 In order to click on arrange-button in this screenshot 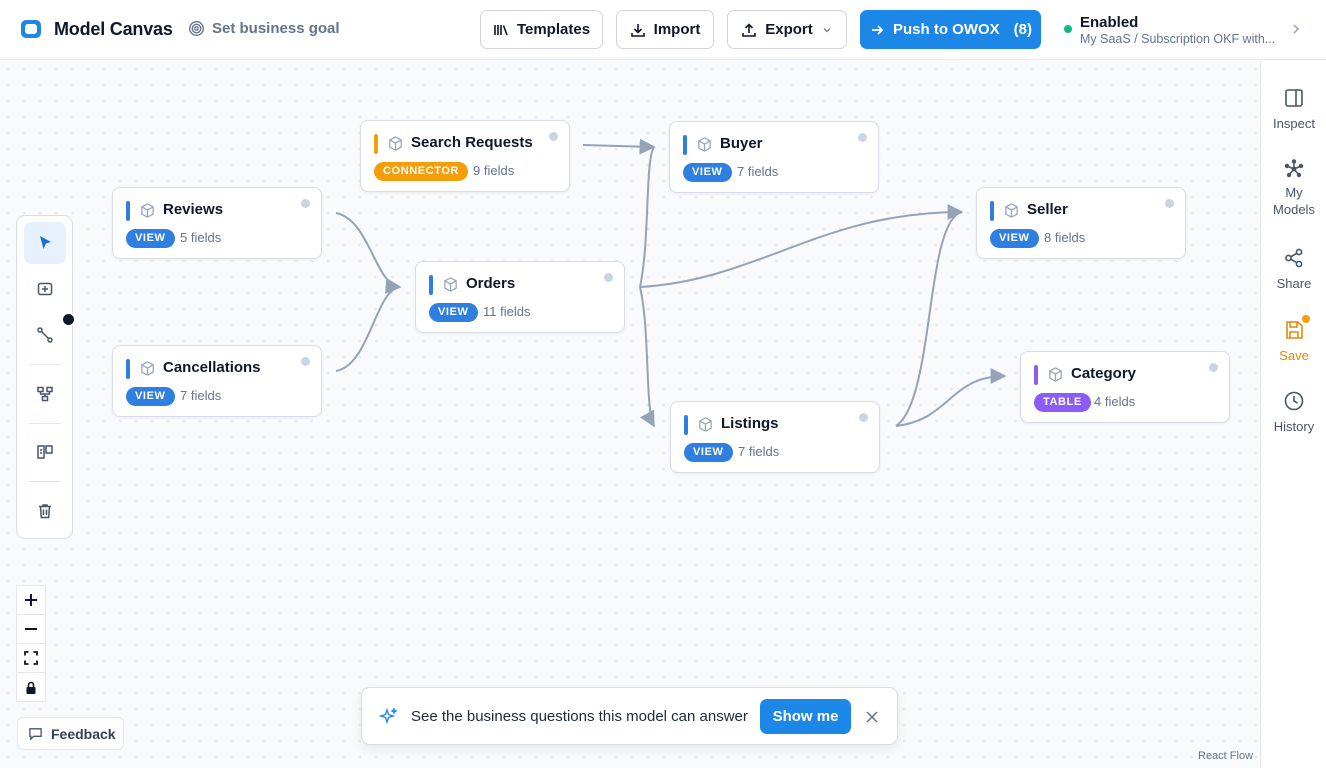, I will do `click(45, 452)`.